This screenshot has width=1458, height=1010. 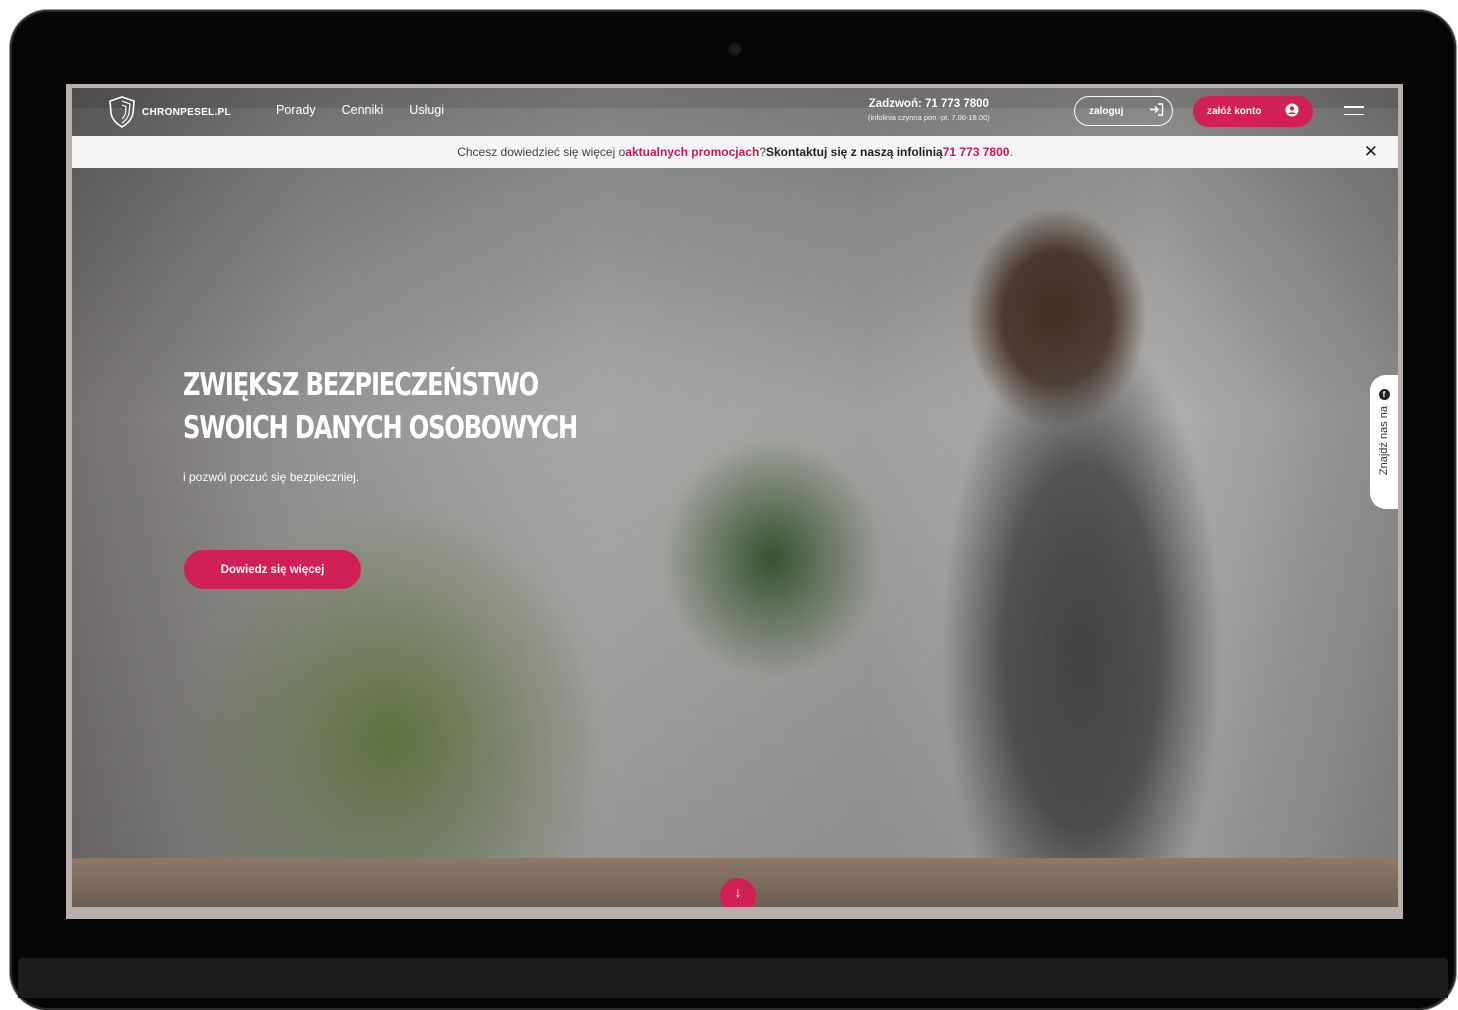 I want to click on phone-number: Zadzwoń: 71 773 7800, so click(x=929, y=104).